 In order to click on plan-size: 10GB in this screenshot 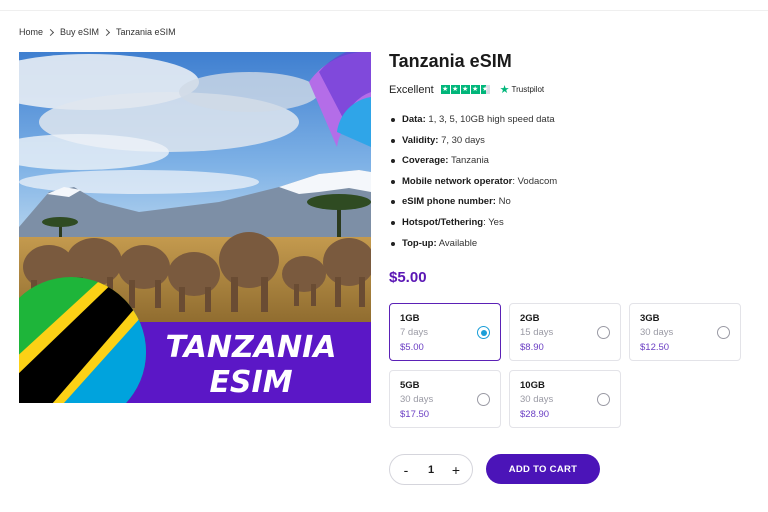, I will do `click(532, 385)`.